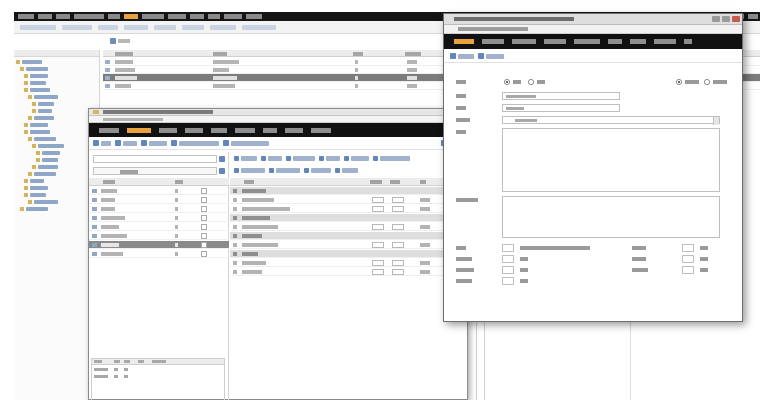  Describe the element at coordinates (130, 41) in the screenshot. I see `add-button` at that location.